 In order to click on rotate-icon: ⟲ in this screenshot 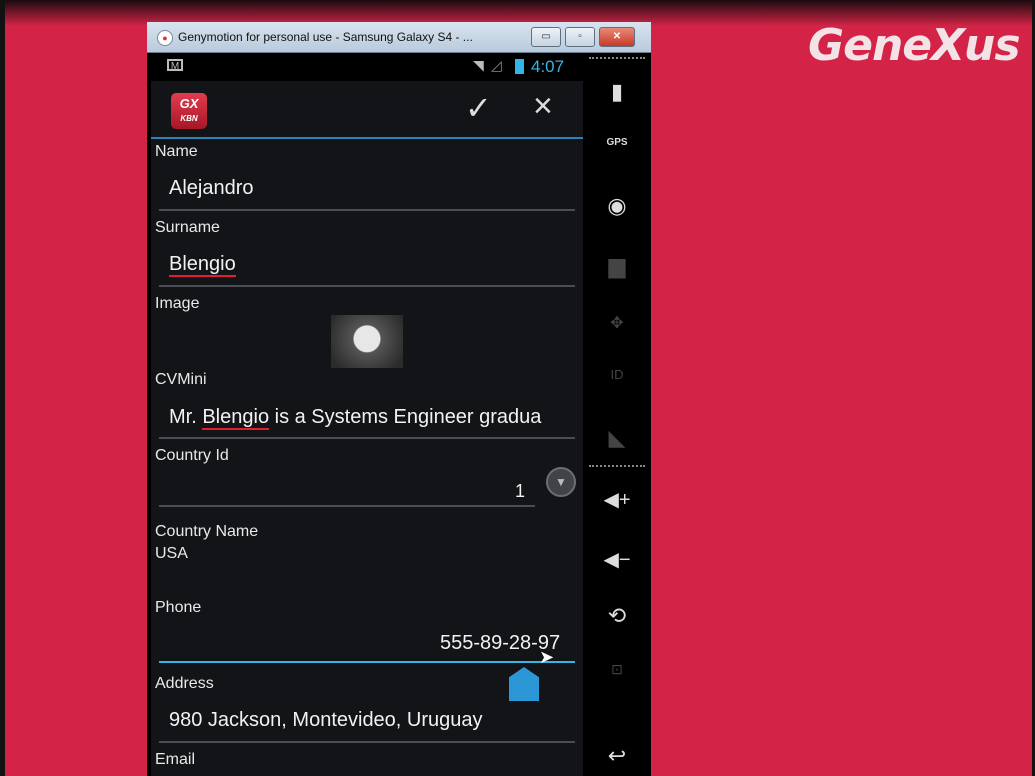, I will do `click(617, 616)`.